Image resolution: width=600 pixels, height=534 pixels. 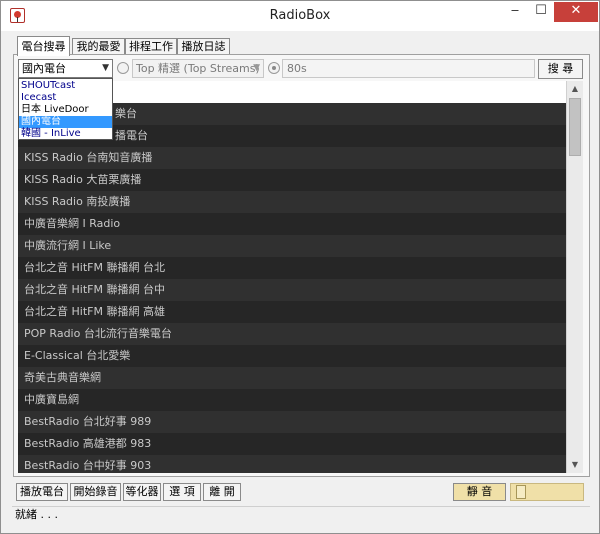 What do you see at coordinates (575, 89) in the screenshot?
I see `scroll-up-icon: ▲` at bounding box center [575, 89].